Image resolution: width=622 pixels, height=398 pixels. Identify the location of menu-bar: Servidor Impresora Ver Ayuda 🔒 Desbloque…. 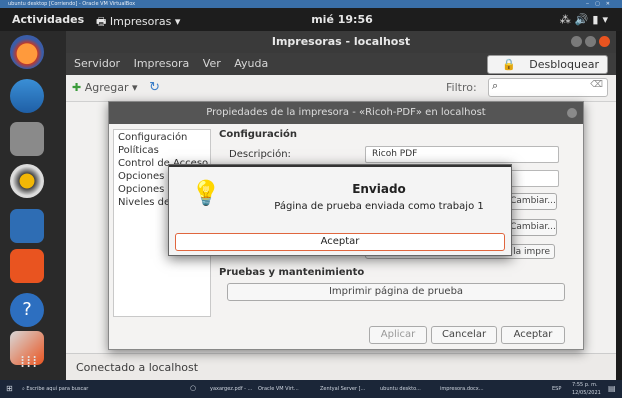
(341, 64).